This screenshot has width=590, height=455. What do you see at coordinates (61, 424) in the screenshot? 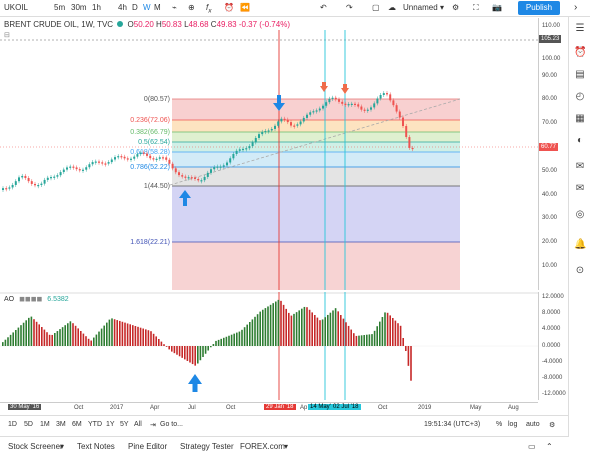
I see `range-3m: 3M` at bounding box center [61, 424].